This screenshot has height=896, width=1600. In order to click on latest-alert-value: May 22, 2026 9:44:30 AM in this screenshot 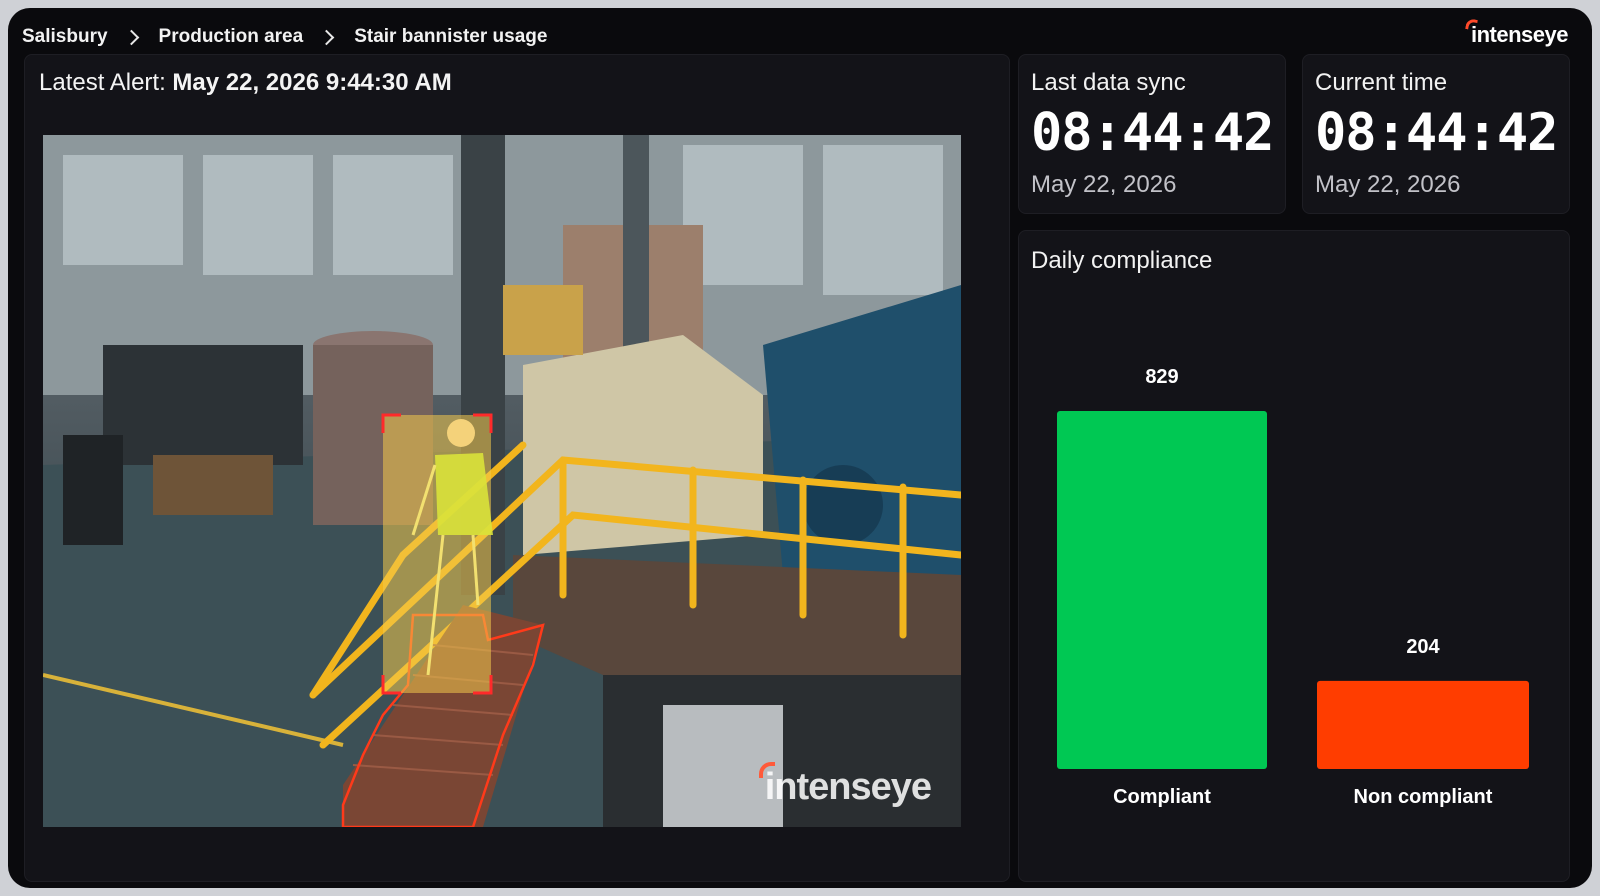, I will do `click(312, 82)`.